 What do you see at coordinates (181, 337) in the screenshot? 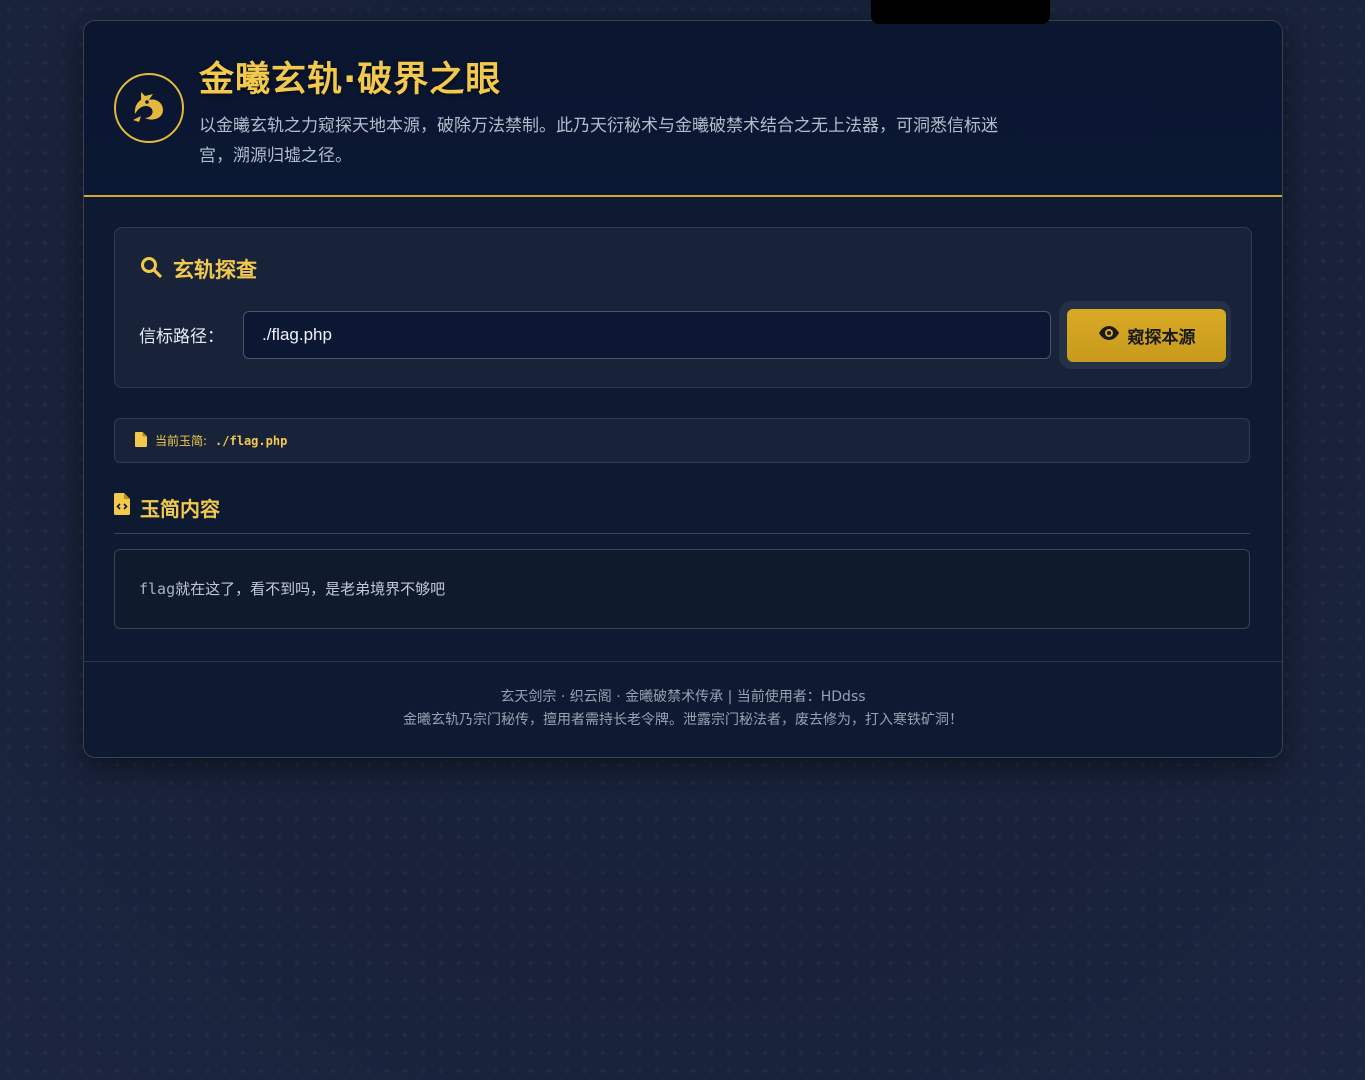
I see `path-label: 信标路径：` at bounding box center [181, 337].